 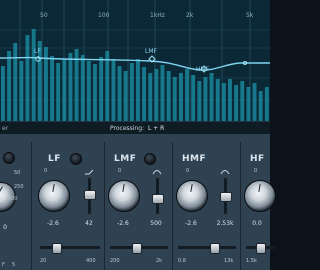 I want to click on lf-freq-max: 400, so click(x=91, y=261).